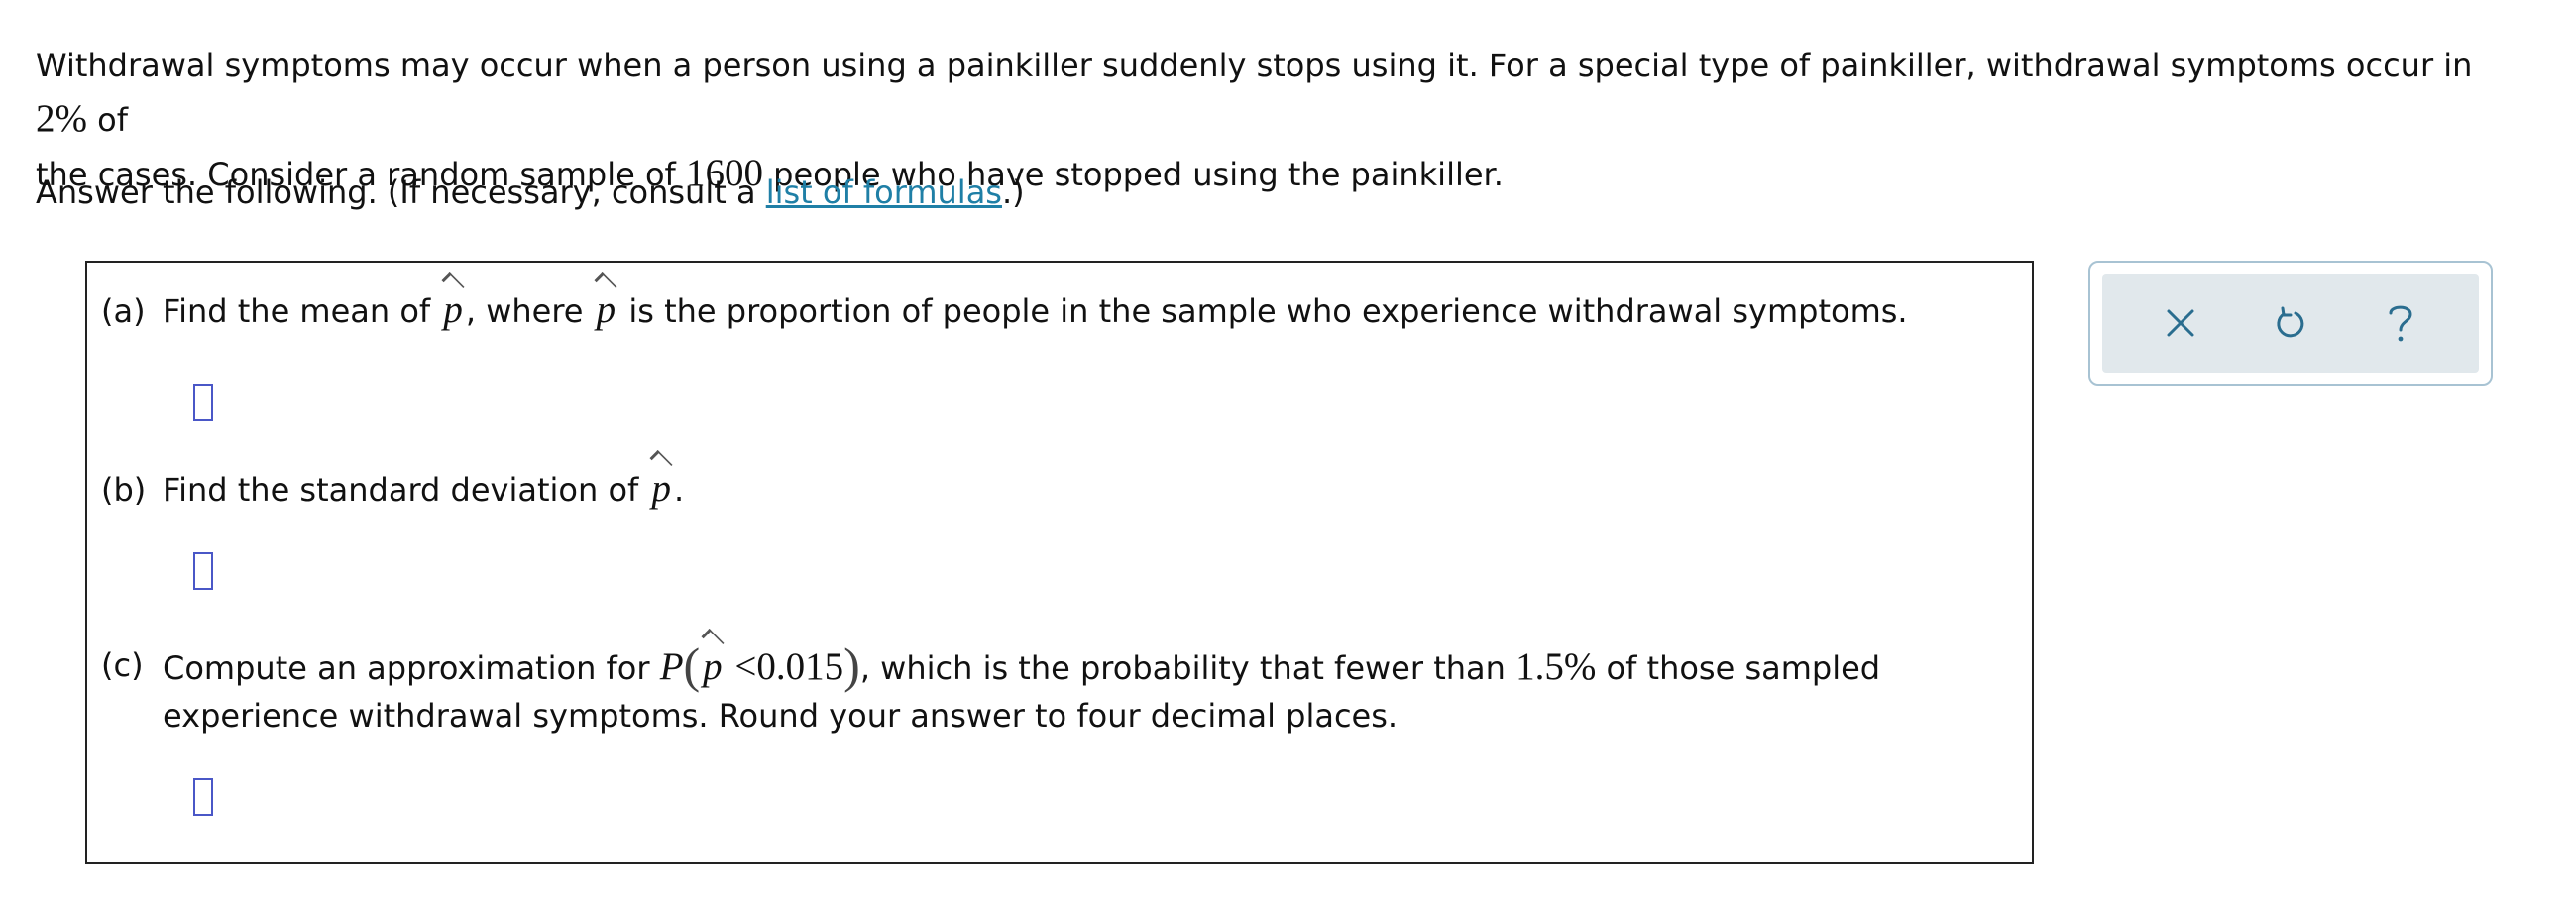 The image size is (2576, 922). I want to click on part-b-label: (b), so click(124, 490).